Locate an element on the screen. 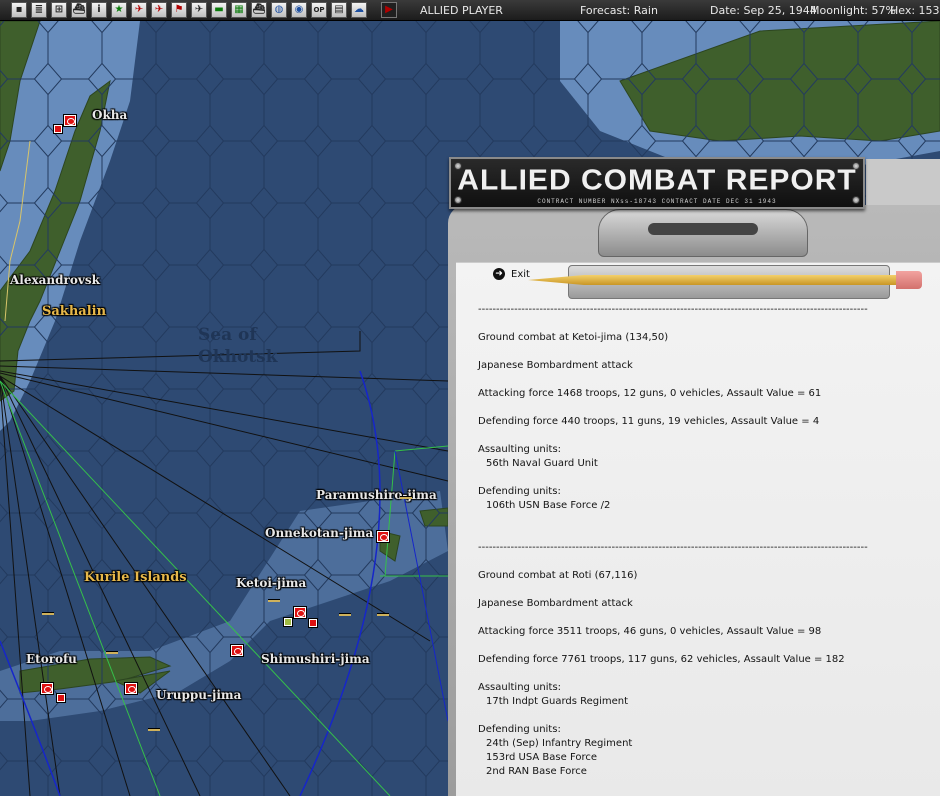 The width and height of the screenshot is (940, 796). player-label: ALLIED PLAYER is located at coordinates (461, 10).